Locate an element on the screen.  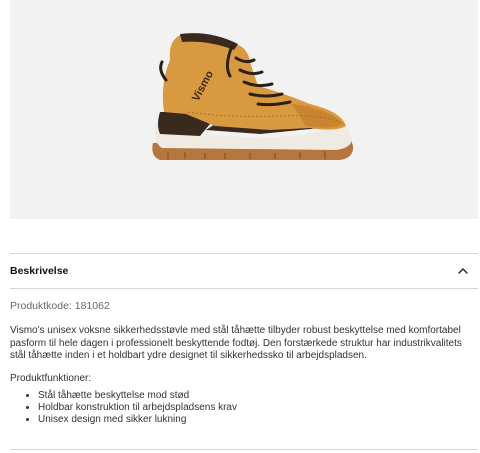
divider-header is located at coordinates (244, 288).